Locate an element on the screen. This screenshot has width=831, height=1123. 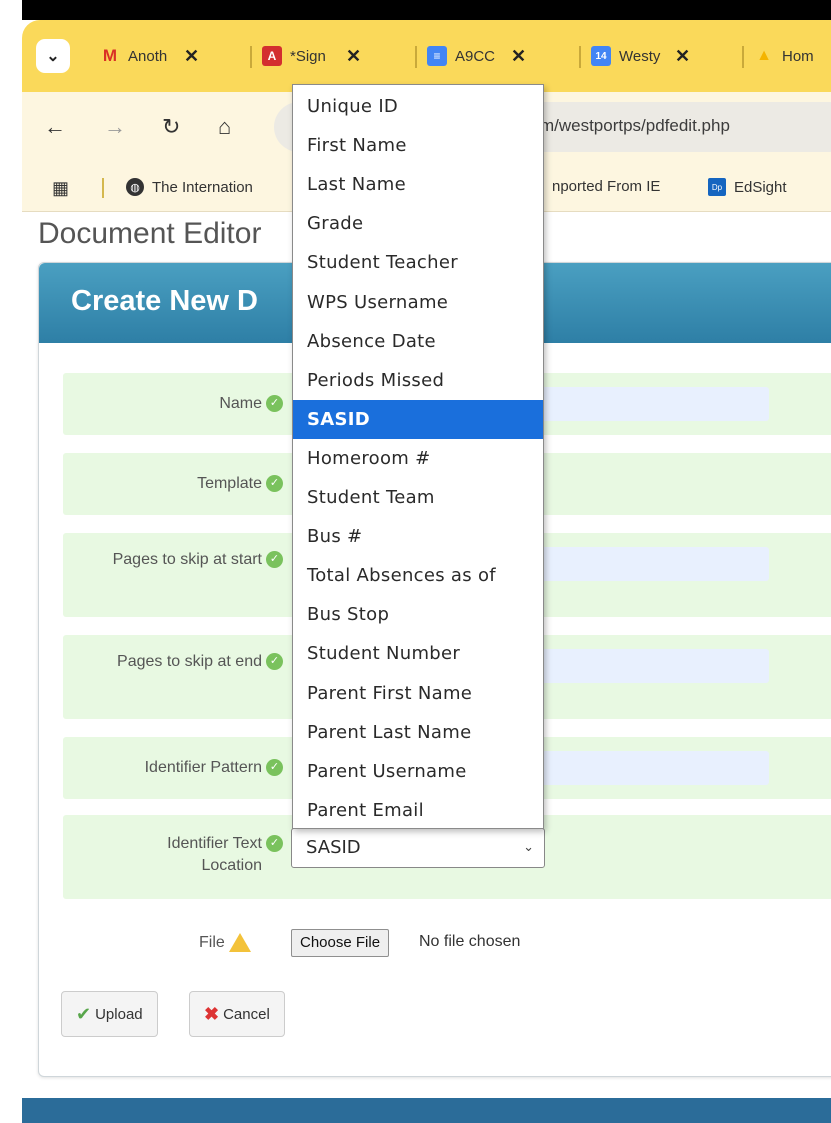
bookmark-imported: nported From IE is located at coordinates (606, 186).